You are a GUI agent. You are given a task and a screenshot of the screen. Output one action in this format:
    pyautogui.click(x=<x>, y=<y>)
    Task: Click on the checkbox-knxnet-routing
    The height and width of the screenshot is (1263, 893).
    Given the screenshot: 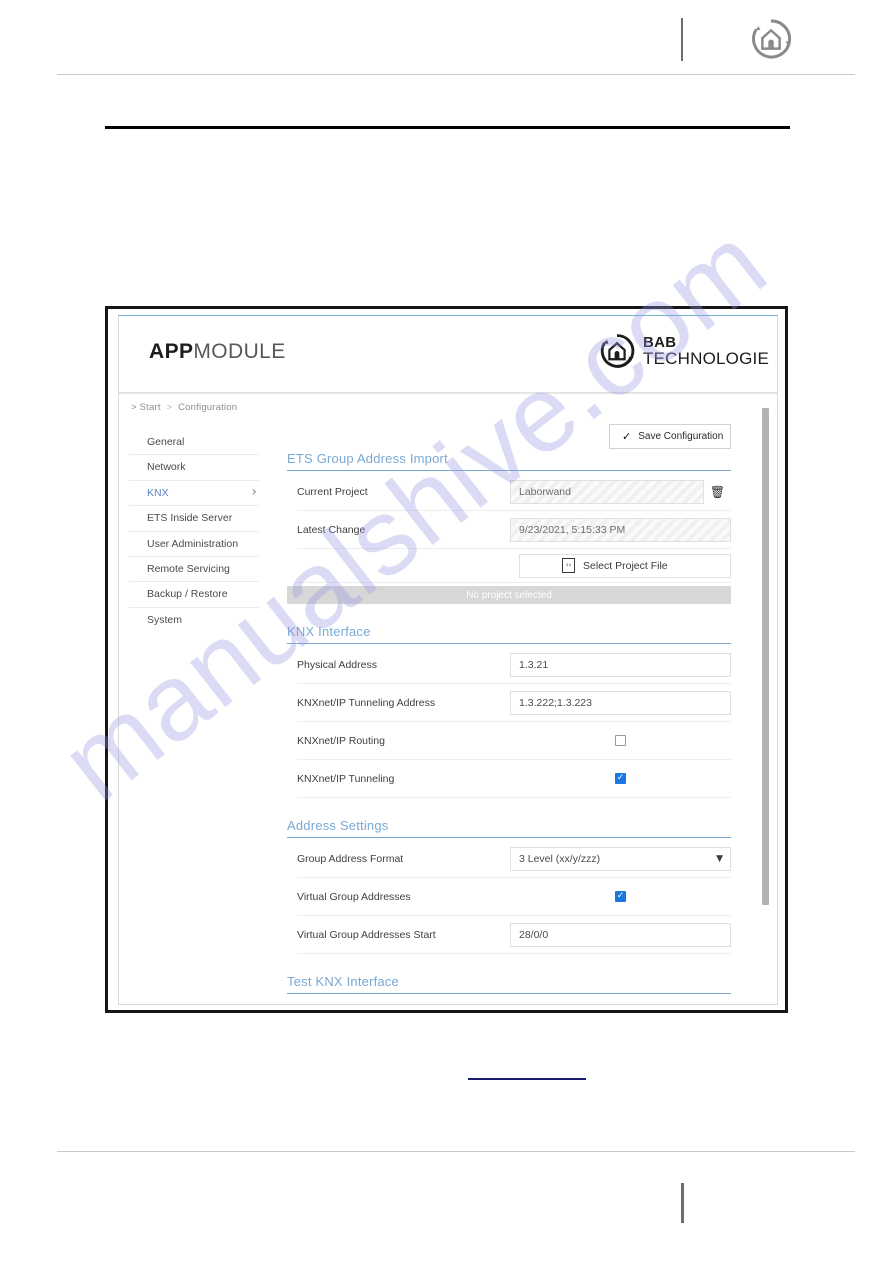 What is the action you would take?
    pyautogui.click(x=620, y=740)
    